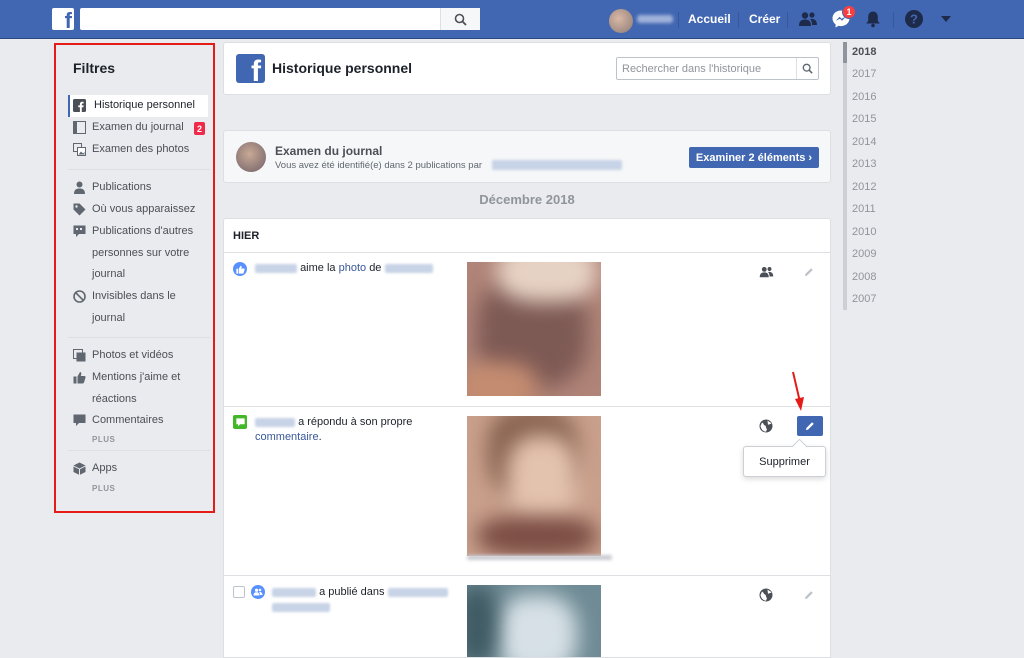 The image size is (1024, 658). What do you see at coordinates (138, 150) in the screenshot?
I see `filter-photo-review: Examen des photos` at bounding box center [138, 150].